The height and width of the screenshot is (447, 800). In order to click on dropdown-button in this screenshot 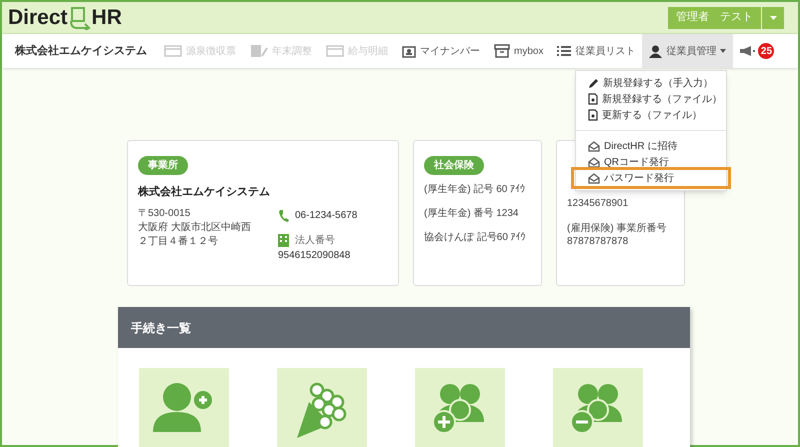, I will do `click(773, 17)`.